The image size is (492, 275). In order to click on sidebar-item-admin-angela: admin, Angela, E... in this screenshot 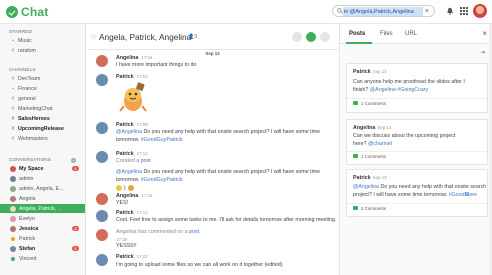, I will do `click(42, 188)`.